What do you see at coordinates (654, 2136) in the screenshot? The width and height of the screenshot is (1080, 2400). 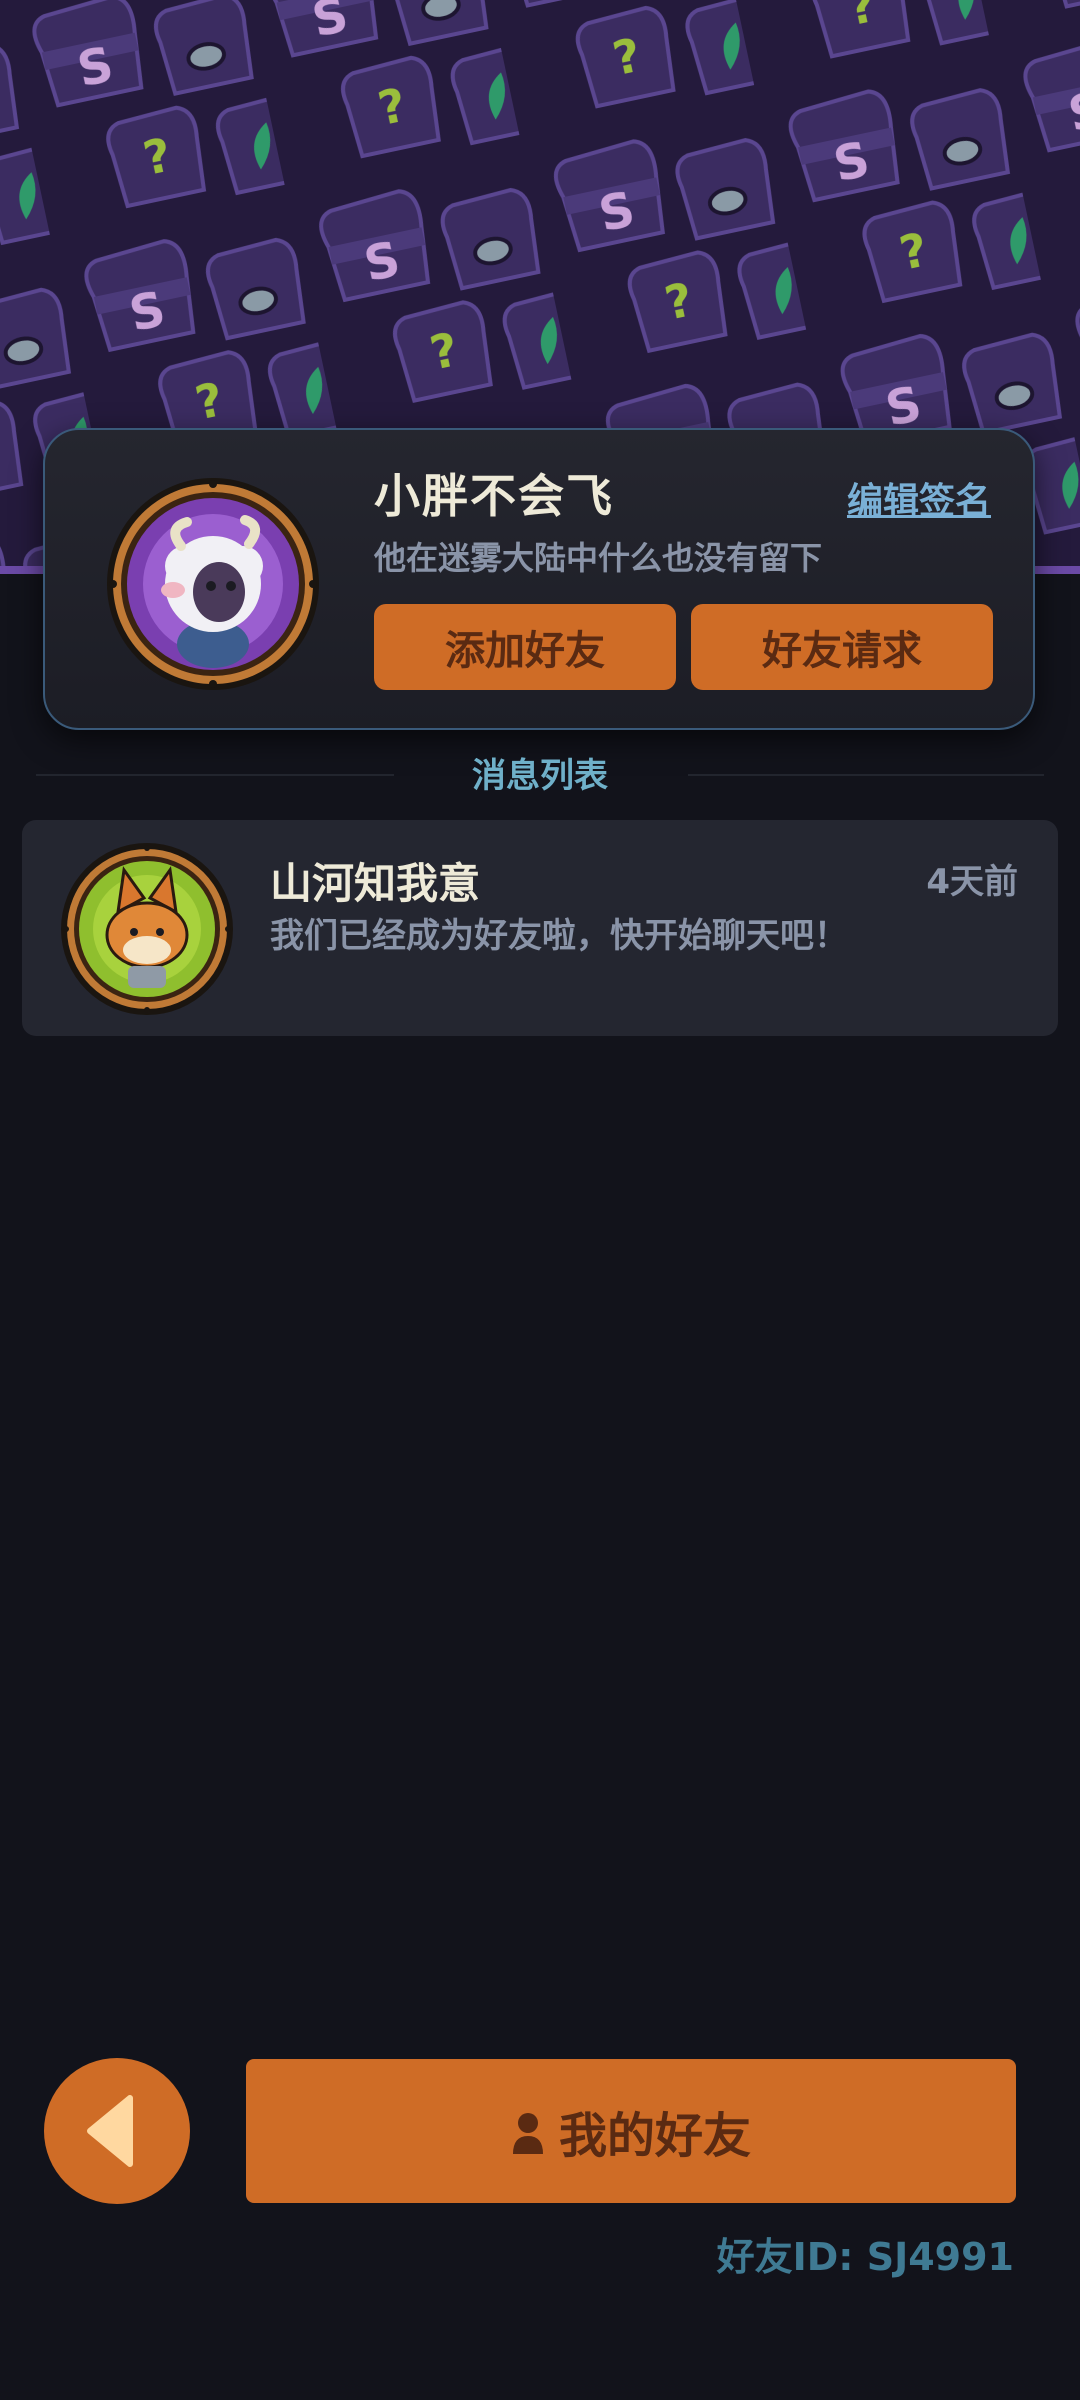 I see `my-friends-label: 我的好友` at bounding box center [654, 2136].